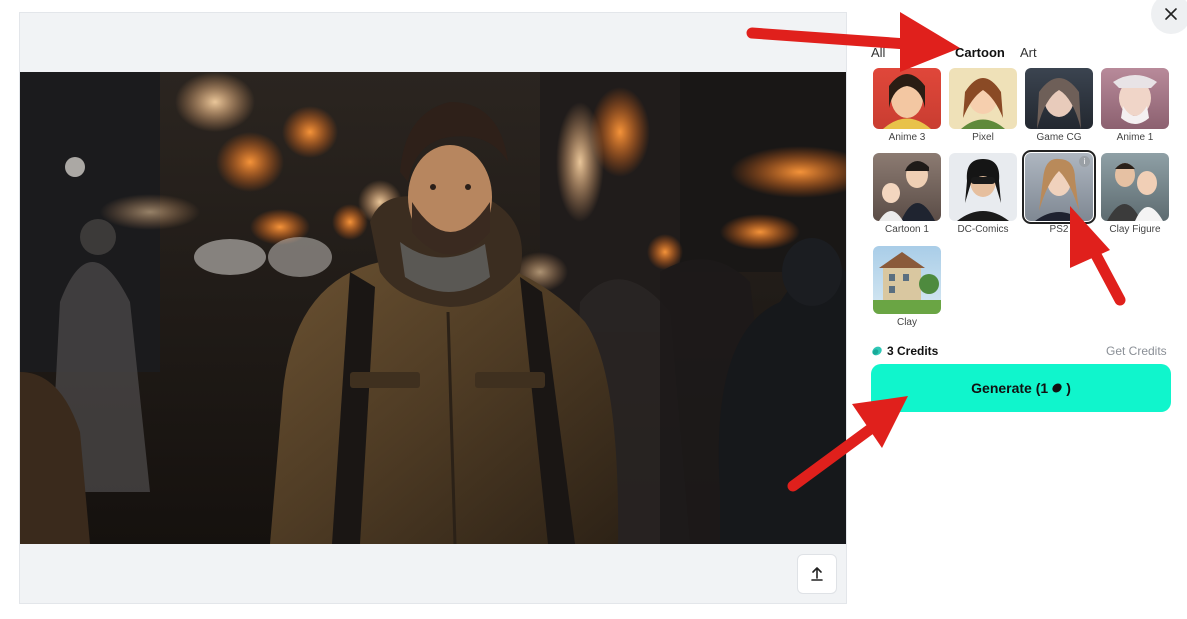  I want to click on get-credits-link: Get Credits, so click(1136, 351).